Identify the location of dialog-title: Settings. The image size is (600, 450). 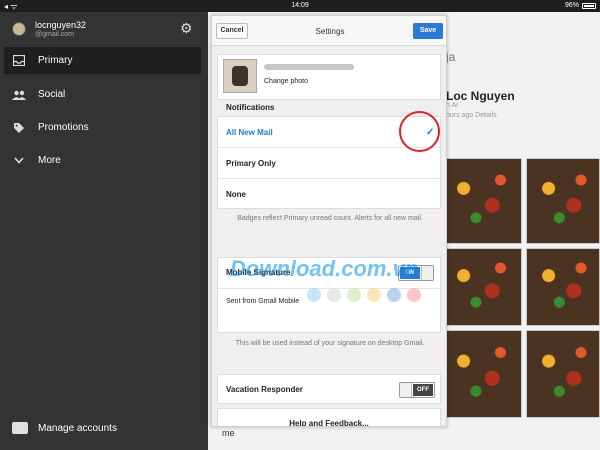
(330, 31).